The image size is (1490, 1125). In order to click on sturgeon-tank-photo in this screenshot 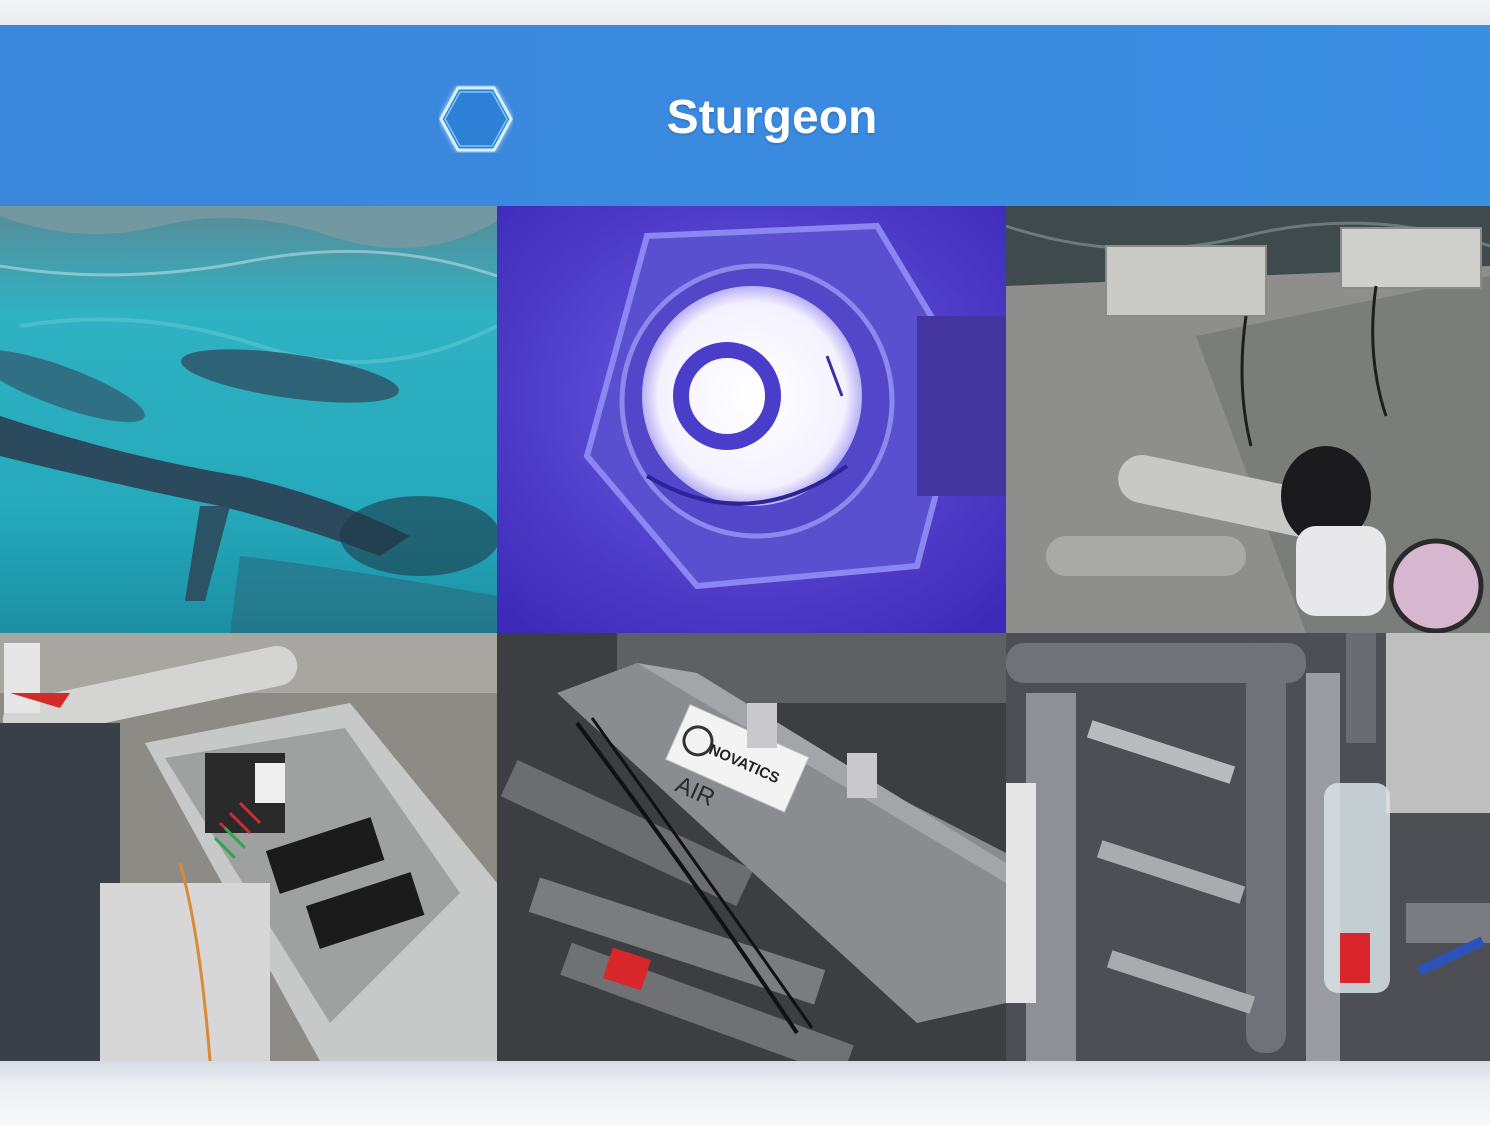, I will do `click(248, 419)`.